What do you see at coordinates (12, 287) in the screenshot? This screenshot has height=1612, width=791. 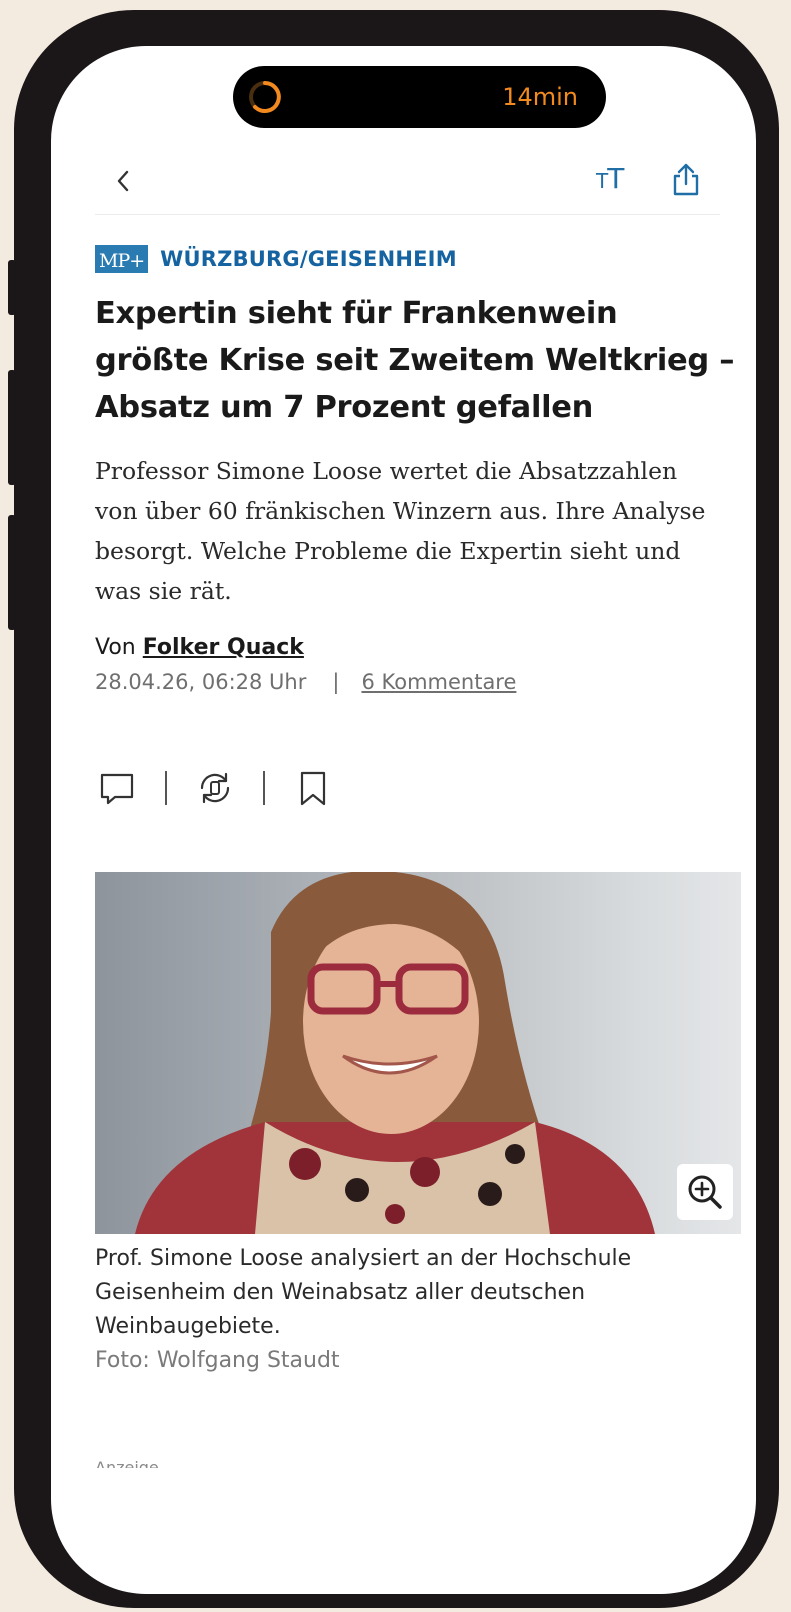 I see `side-button` at bounding box center [12, 287].